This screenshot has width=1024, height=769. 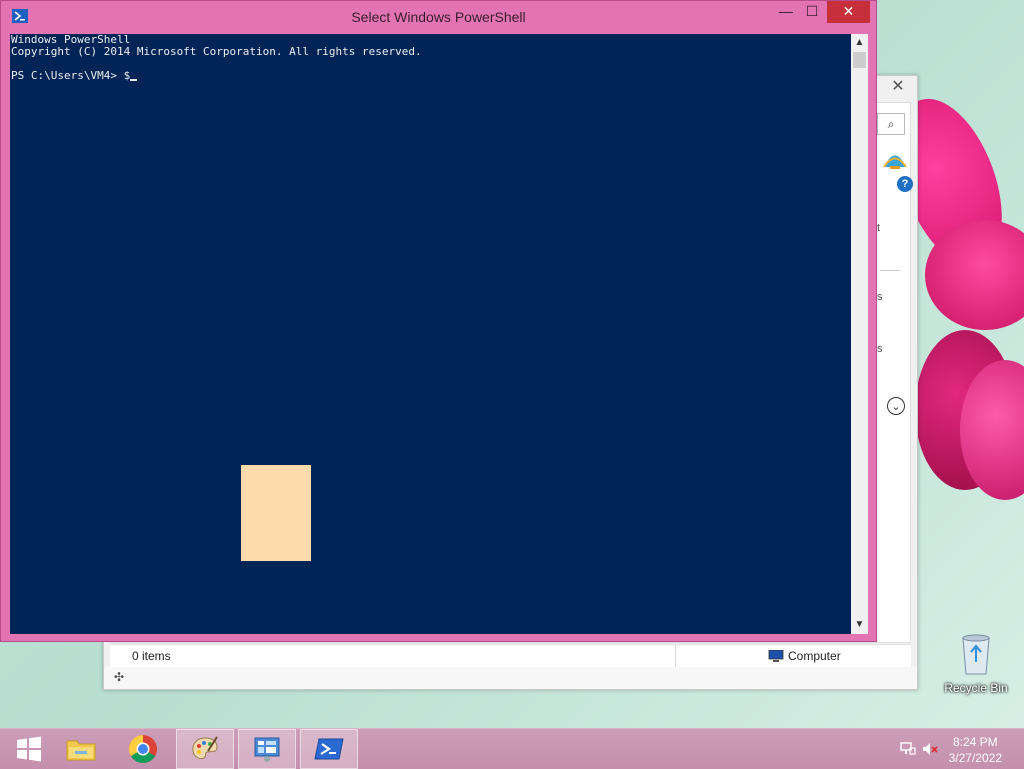 I want to click on powershell-icon, so click(x=329, y=749).